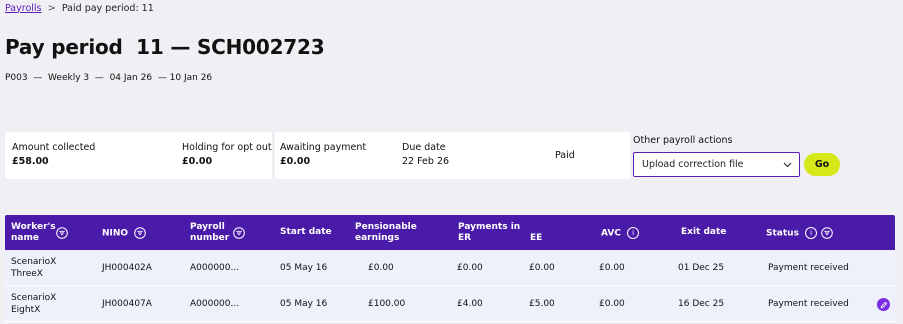 The image size is (903, 324). I want to click on cell-ee: £5.00, so click(542, 304).